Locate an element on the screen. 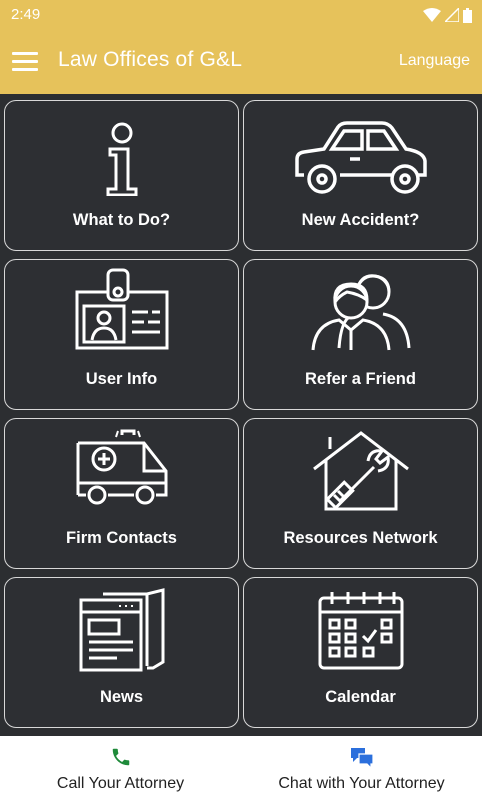  tile-label: News is located at coordinates (121, 697).